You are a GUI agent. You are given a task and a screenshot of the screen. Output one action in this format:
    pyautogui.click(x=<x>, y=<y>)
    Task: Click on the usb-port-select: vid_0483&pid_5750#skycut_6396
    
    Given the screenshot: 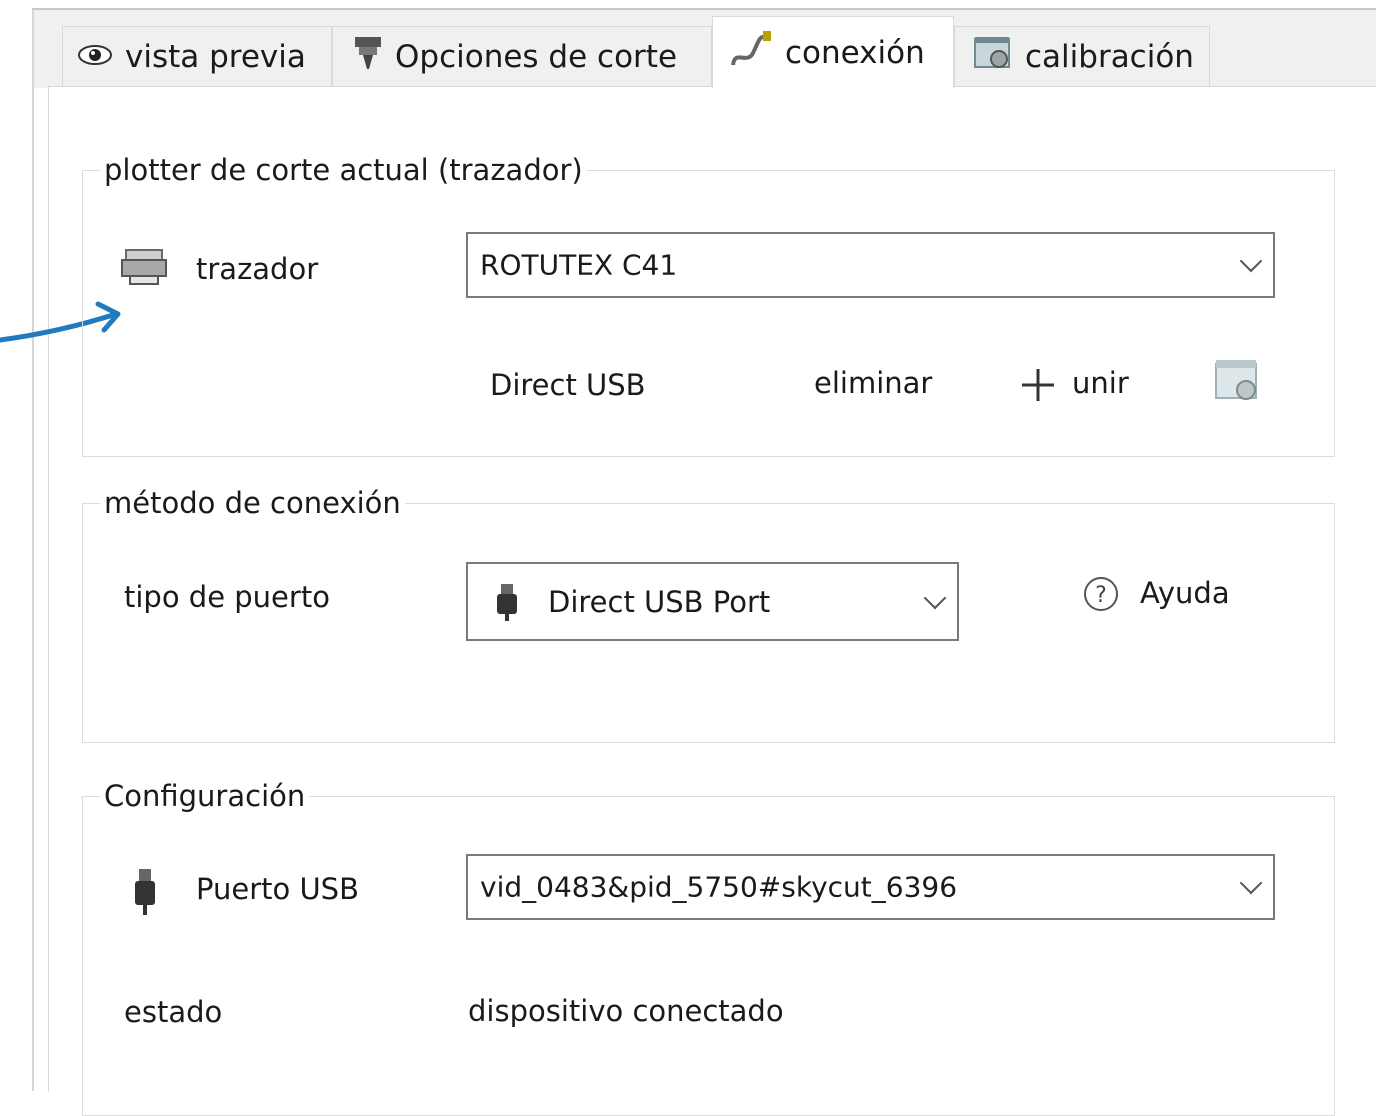 What is the action you would take?
    pyautogui.click(x=870, y=887)
    